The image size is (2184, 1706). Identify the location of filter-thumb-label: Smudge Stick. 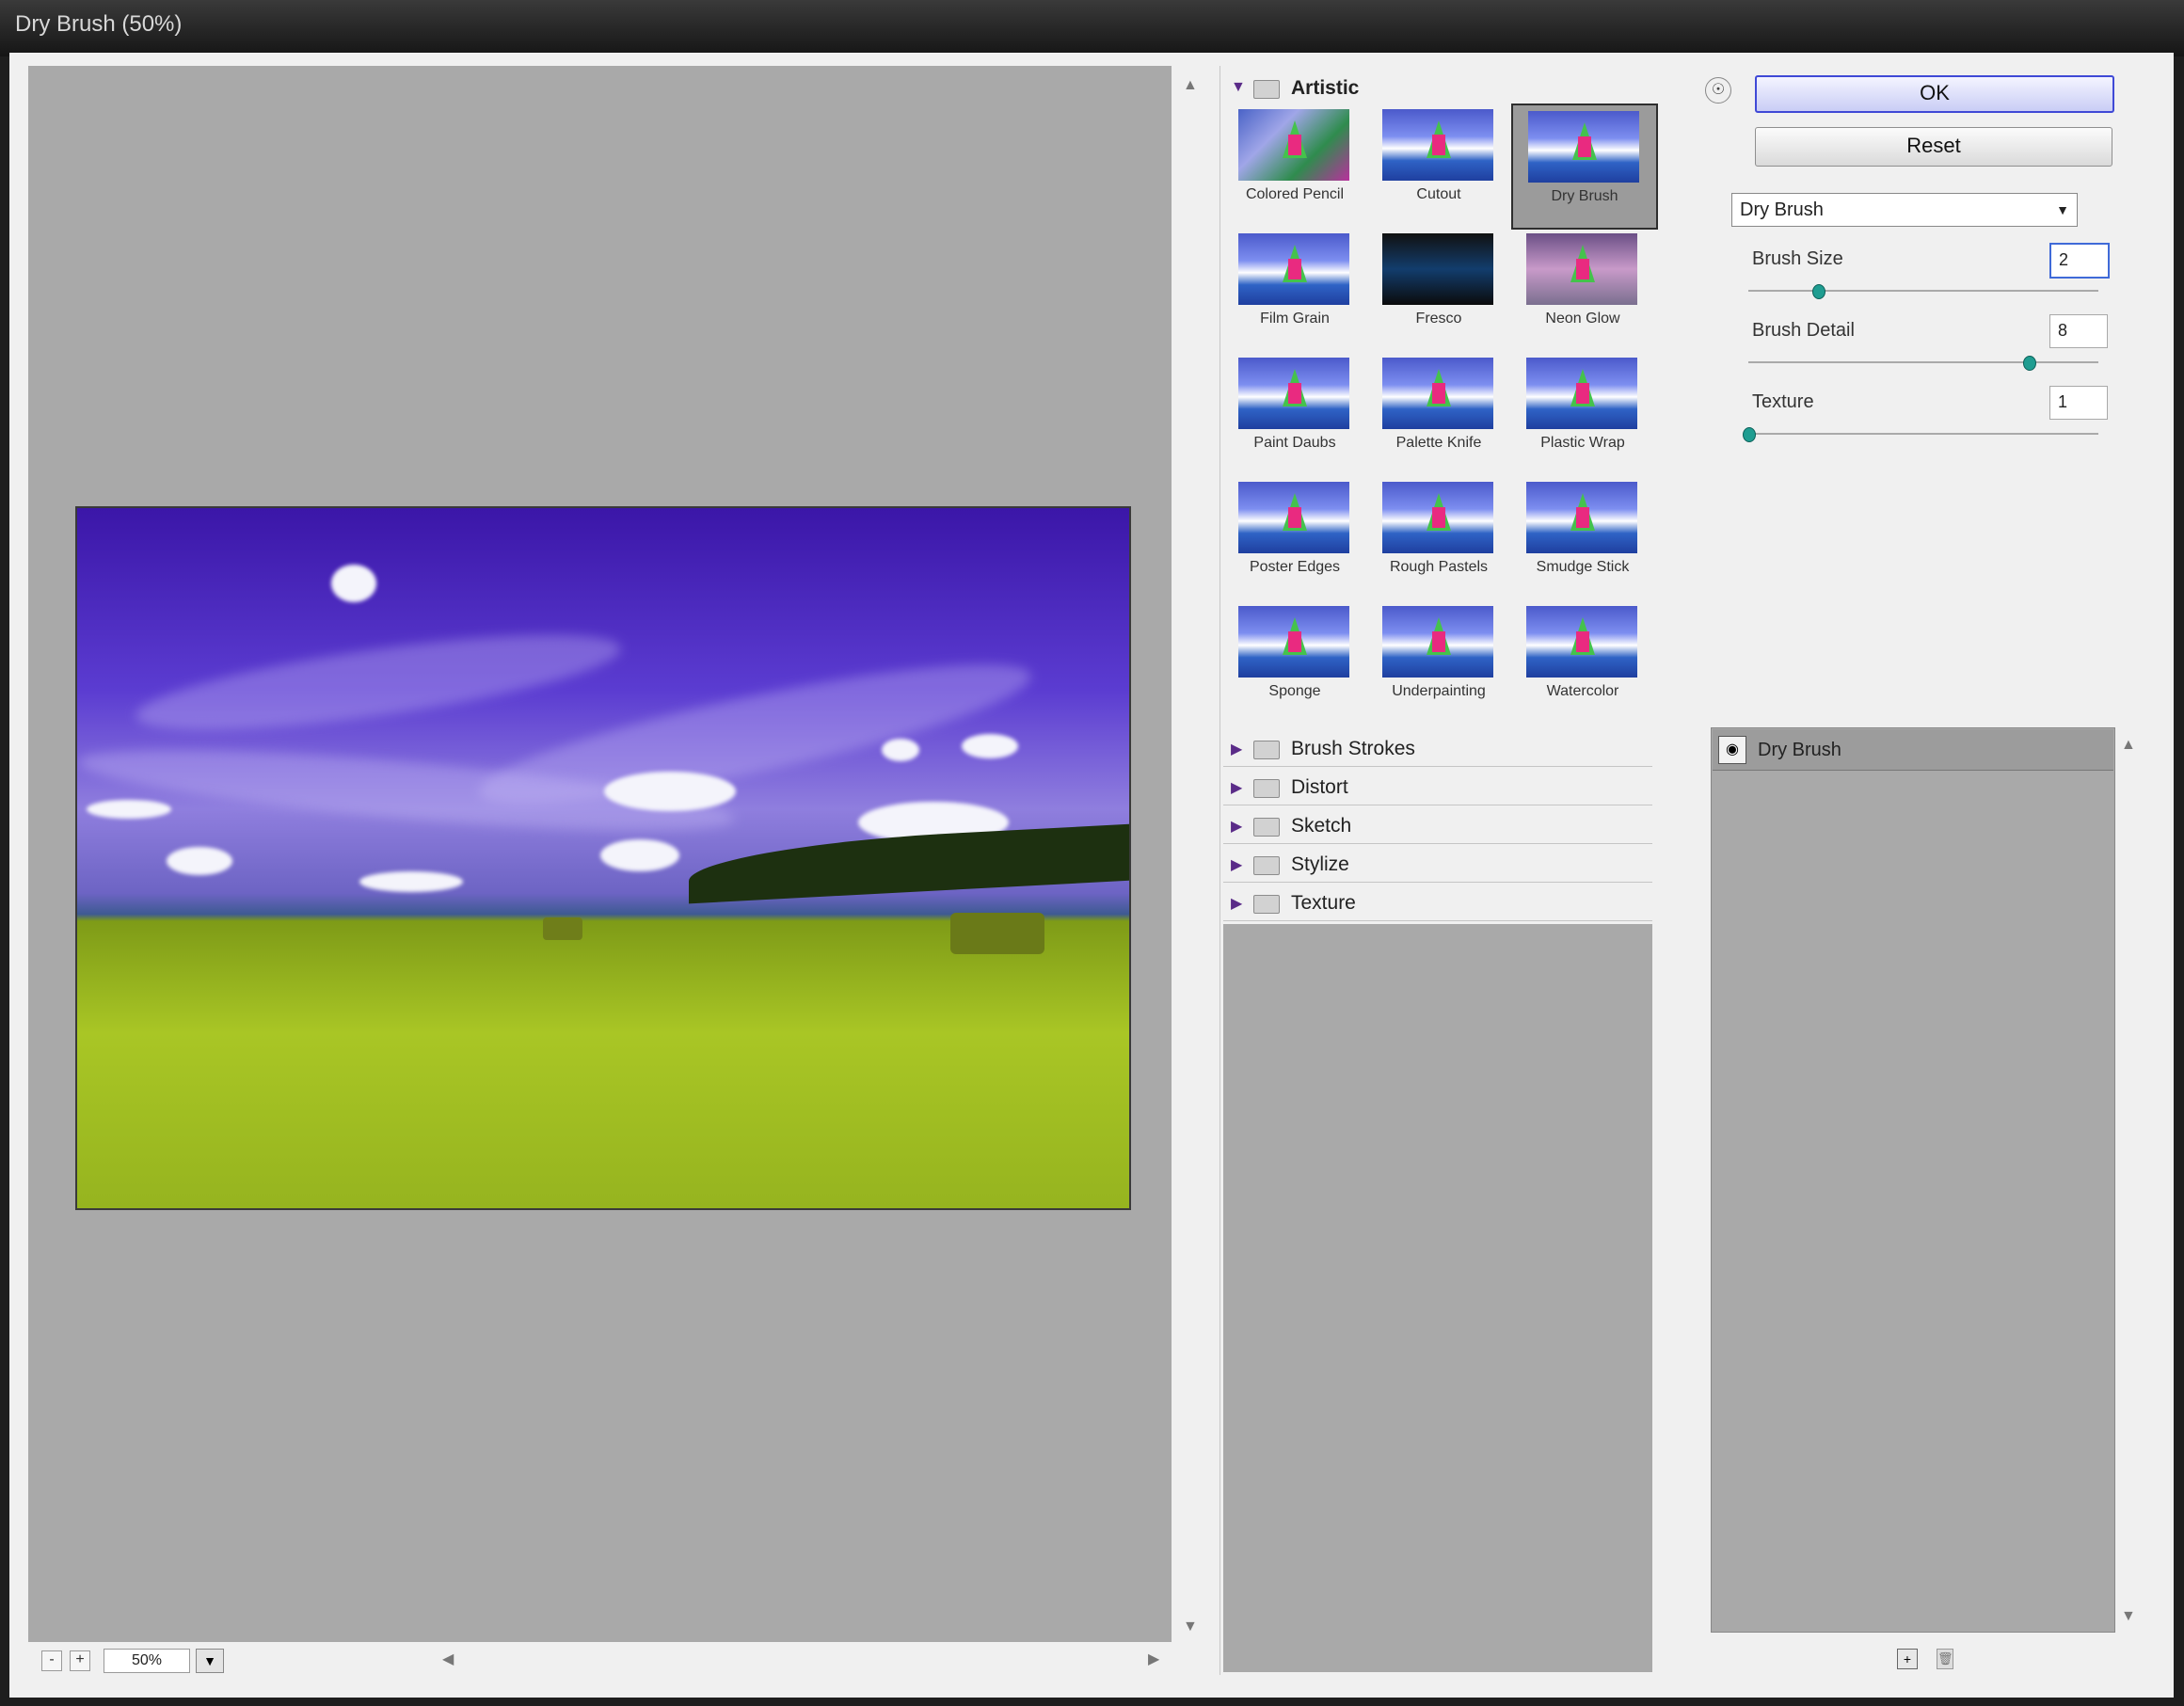
(1583, 567).